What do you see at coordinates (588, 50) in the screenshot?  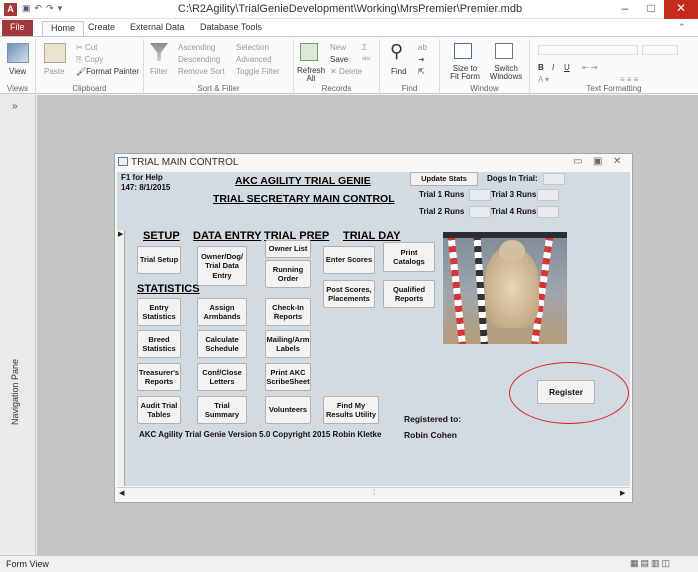 I see `font-name-select` at bounding box center [588, 50].